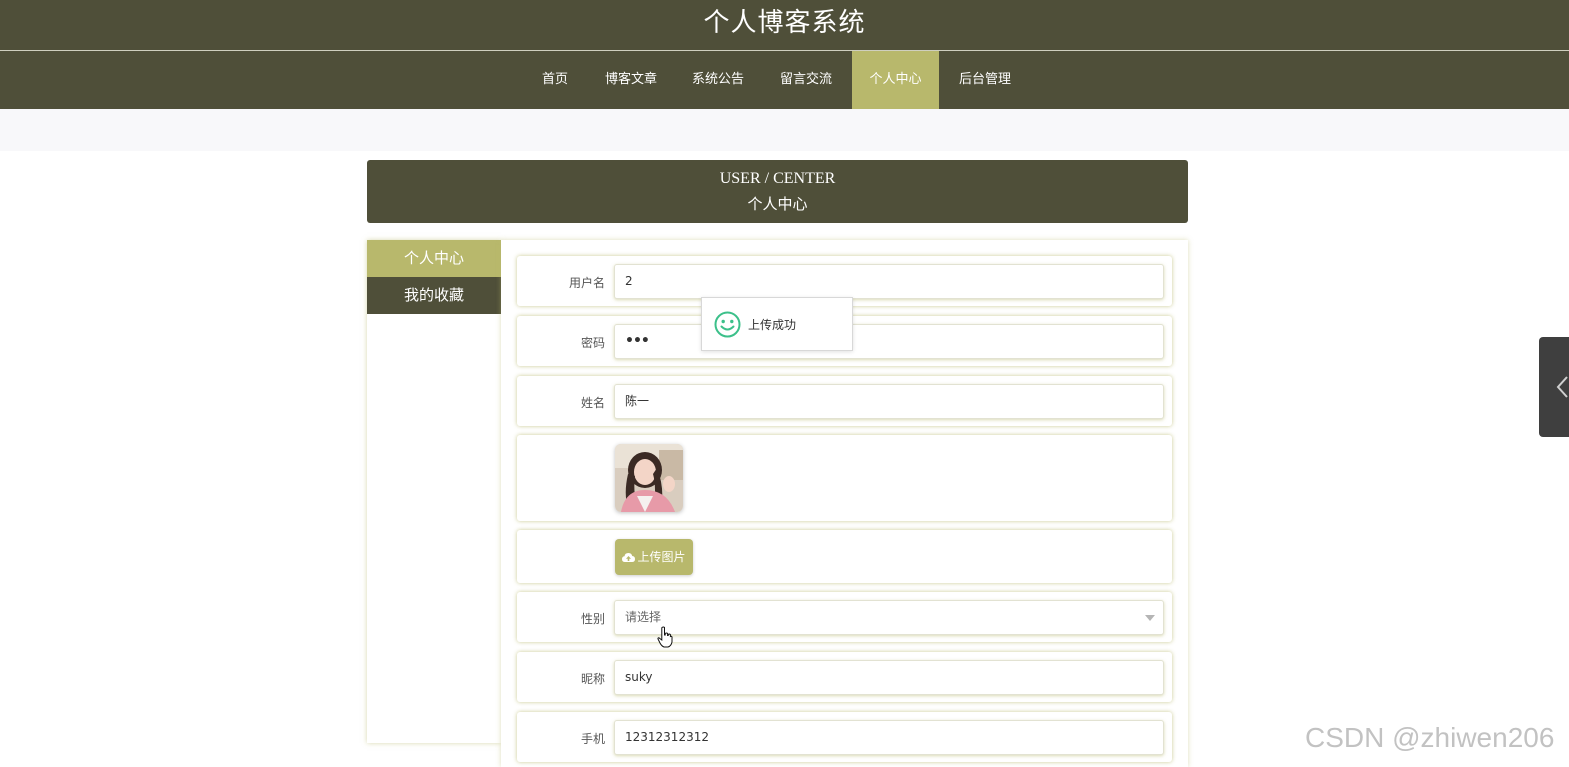 The image size is (1569, 767). Describe the element at coordinates (592, 343) in the screenshot. I see `password-label: 密码` at that location.